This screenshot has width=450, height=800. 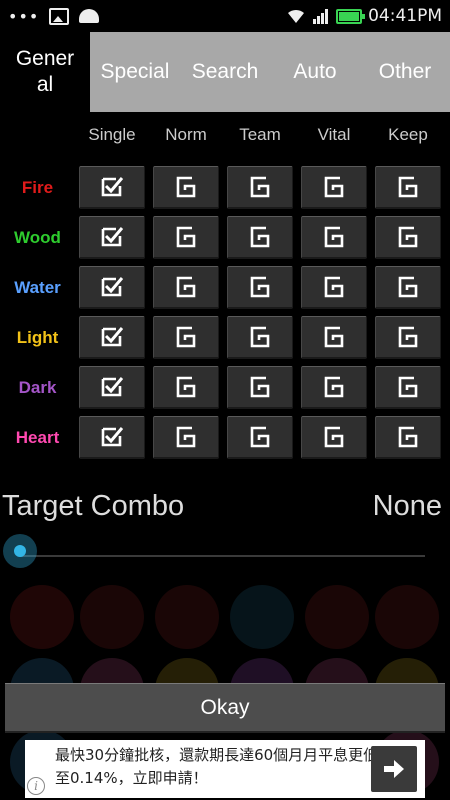 What do you see at coordinates (37, 187) in the screenshot?
I see `row-label-fire: Fire` at bounding box center [37, 187].